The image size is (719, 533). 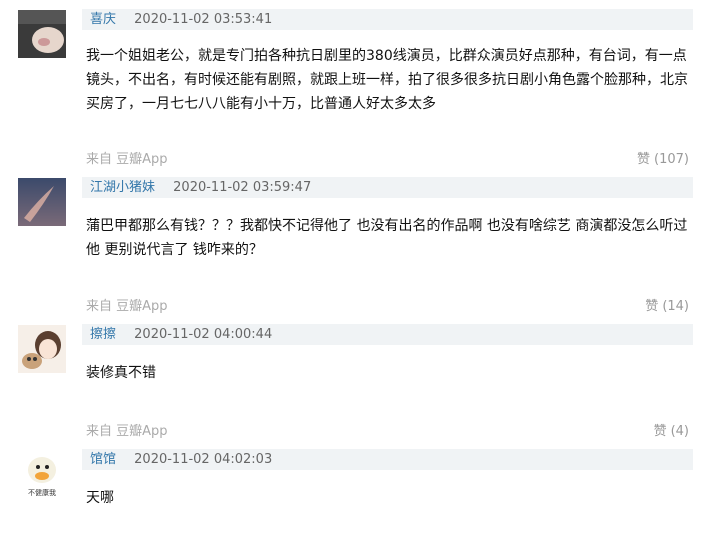 I want to click on comment-timestamp: 2020-11-02 04:02:03, so click(x=203, y=459).